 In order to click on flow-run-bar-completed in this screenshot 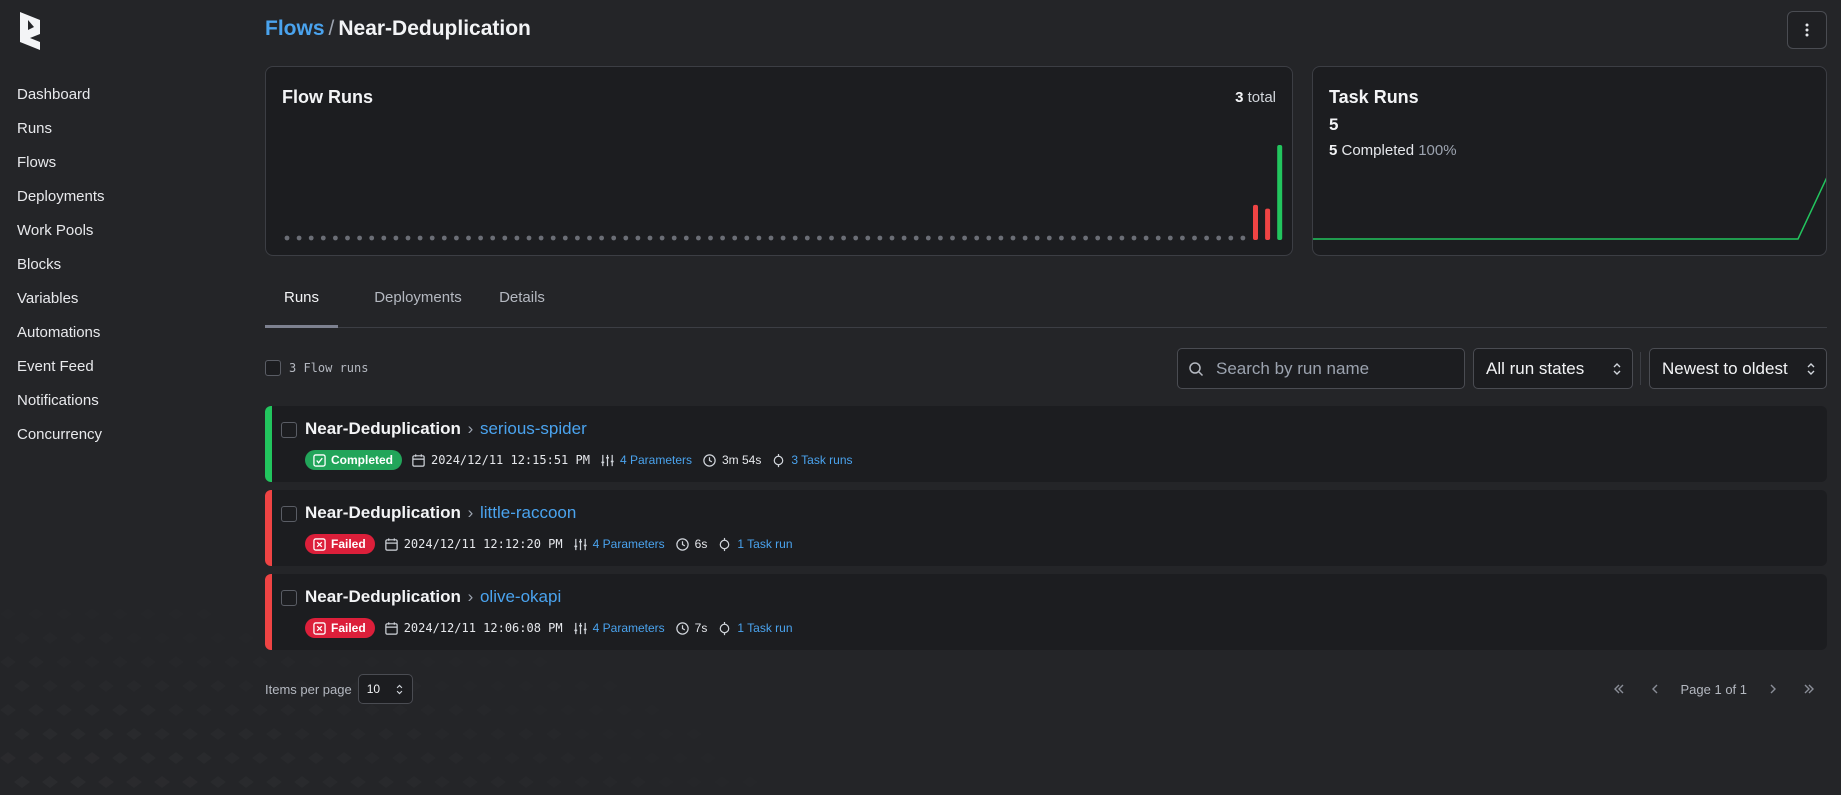, I will do `click(1280, 192)`.